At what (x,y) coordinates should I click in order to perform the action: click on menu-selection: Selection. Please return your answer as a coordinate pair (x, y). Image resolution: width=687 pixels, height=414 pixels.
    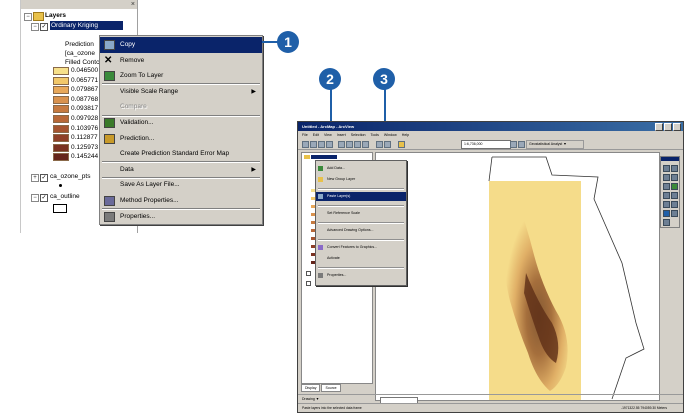
    Looking at the image, I should click on (358, 135).